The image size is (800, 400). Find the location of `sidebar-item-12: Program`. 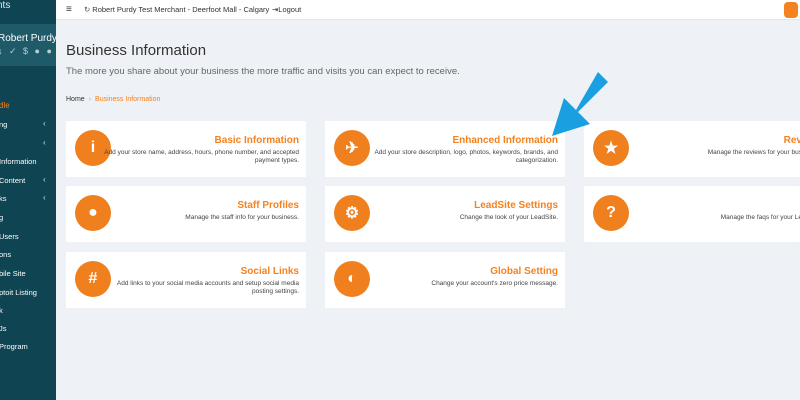

sidebar-item-12: Program is located at coordinates (14, 346).